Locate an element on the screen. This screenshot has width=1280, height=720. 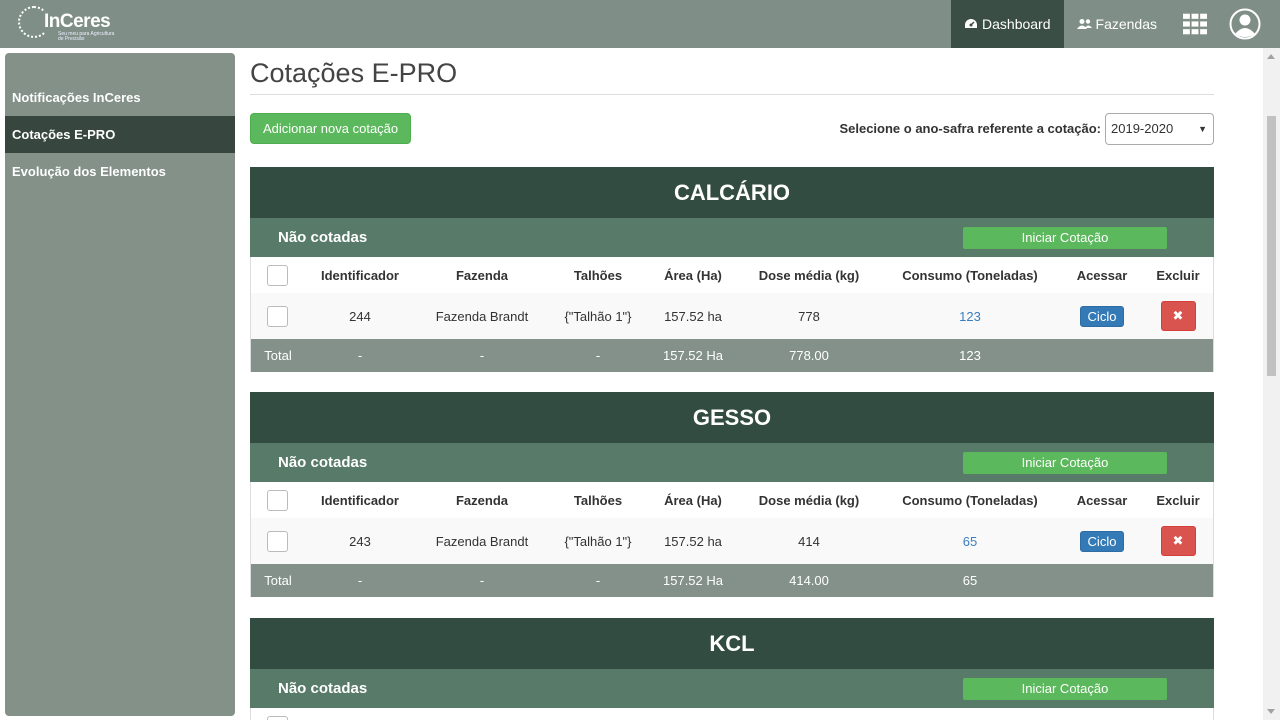
total-consumo: 123 is located at coordinates (970, 355).